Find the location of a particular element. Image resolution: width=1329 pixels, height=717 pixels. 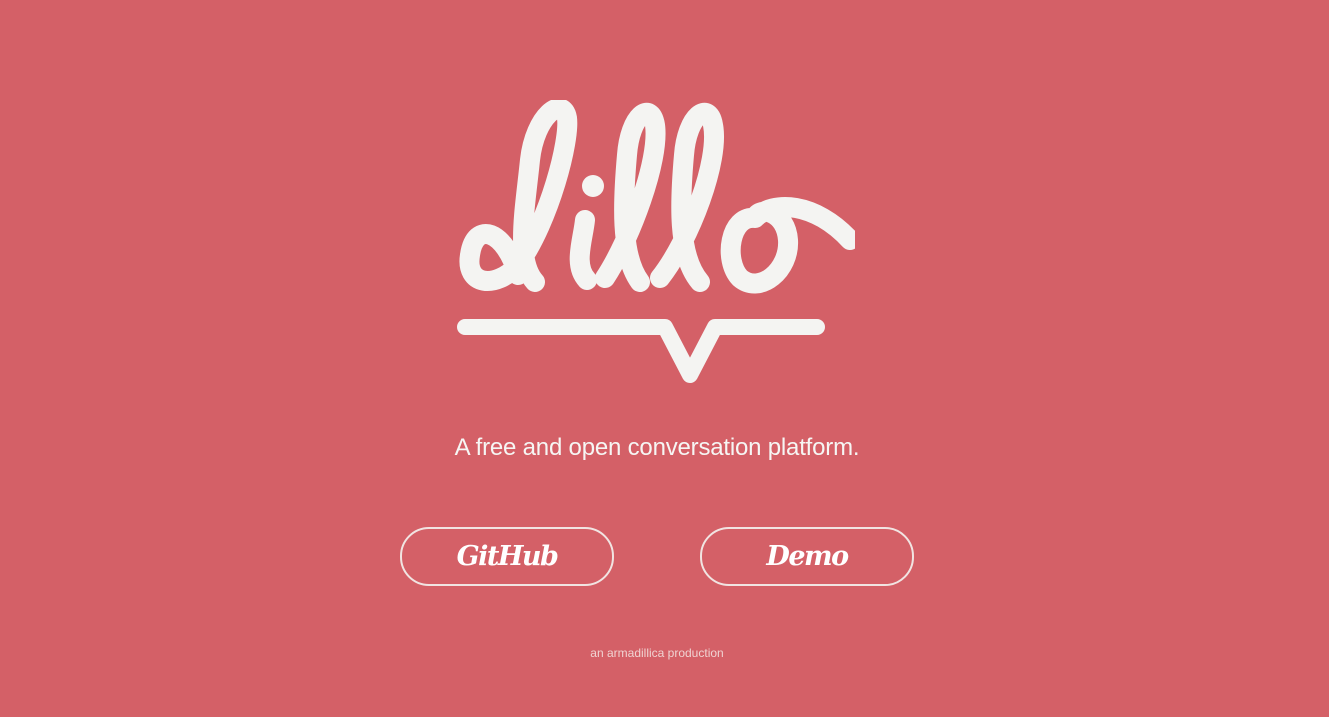

github-button: GitHub is located at coordinates (507, 556).